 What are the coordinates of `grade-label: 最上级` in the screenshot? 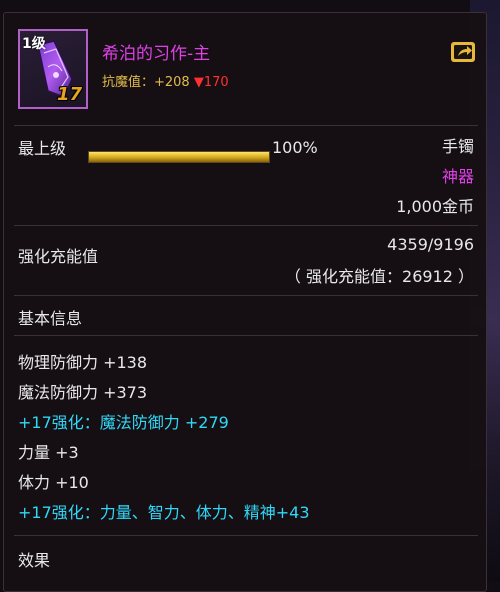 It's located at (42, 148).